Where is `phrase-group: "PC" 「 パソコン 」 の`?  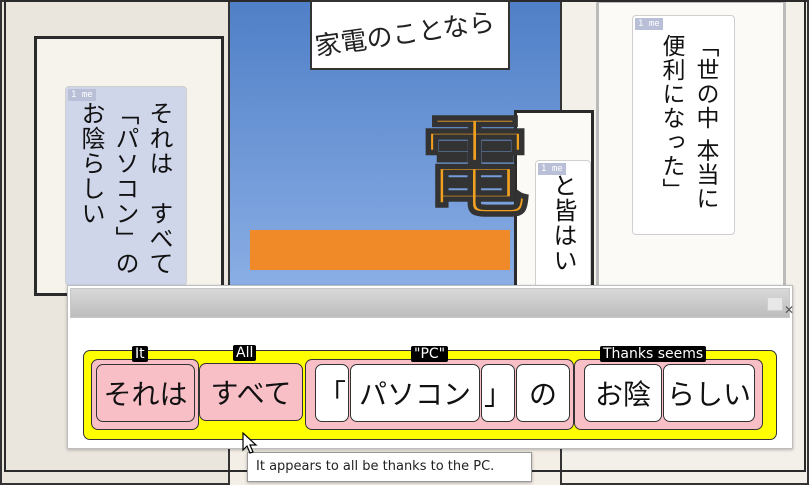
phrase-group: "PC" 「 パソコン 」 の is located at coordinates (439, 388).